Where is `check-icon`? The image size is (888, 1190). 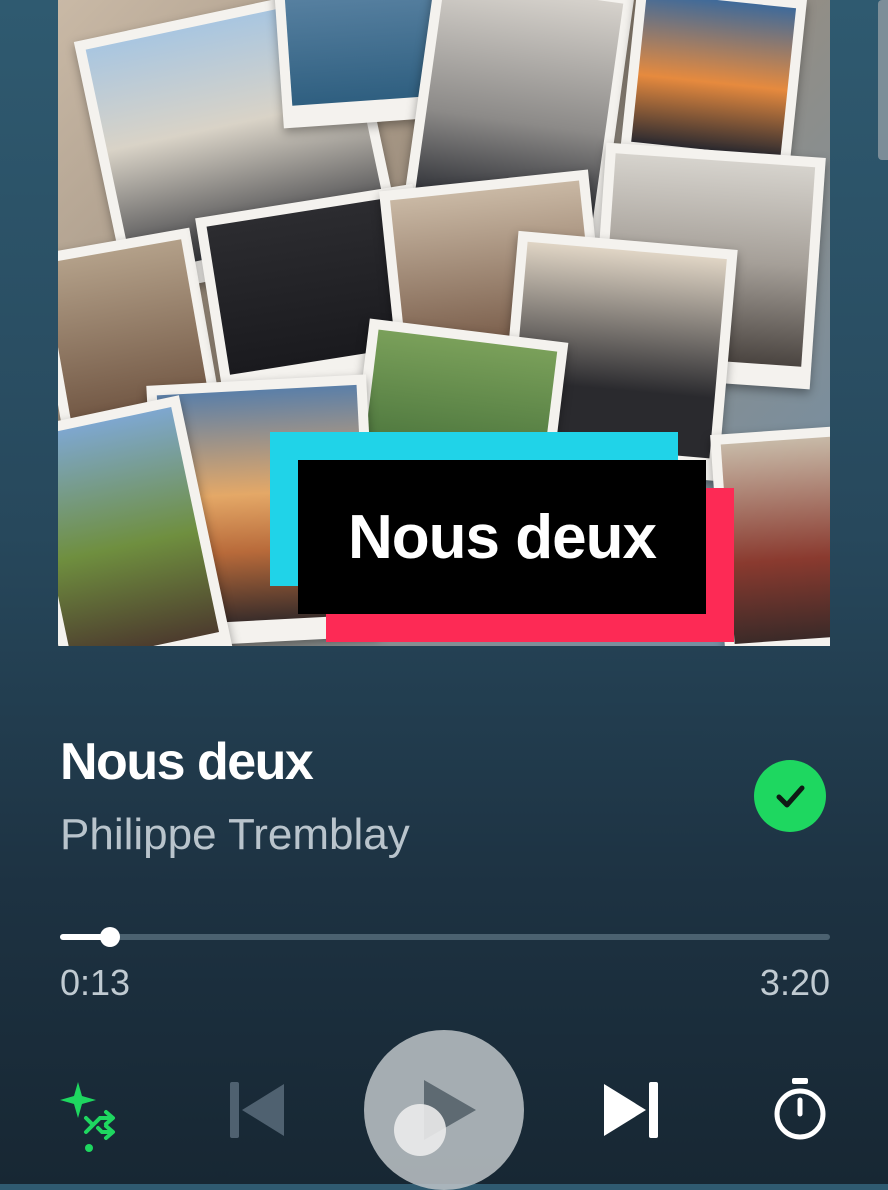
check-icon is located at coordinates (790, 796).